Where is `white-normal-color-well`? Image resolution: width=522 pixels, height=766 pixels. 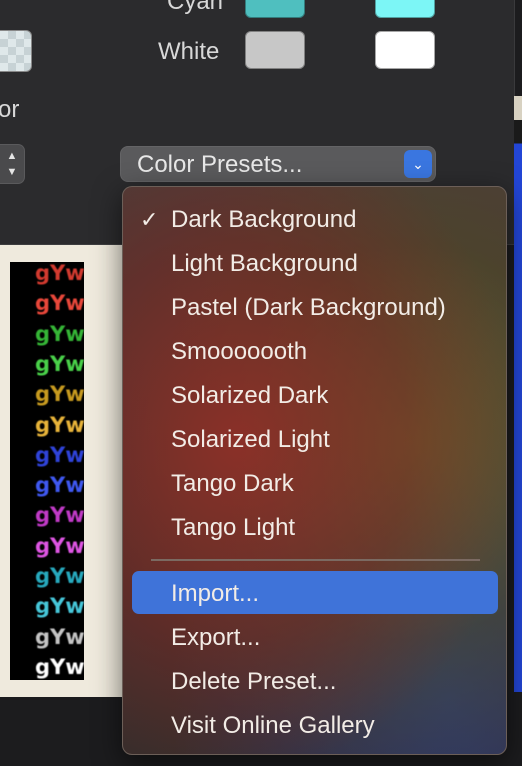
white-normal-color-well is located at coordinates (275, 50).